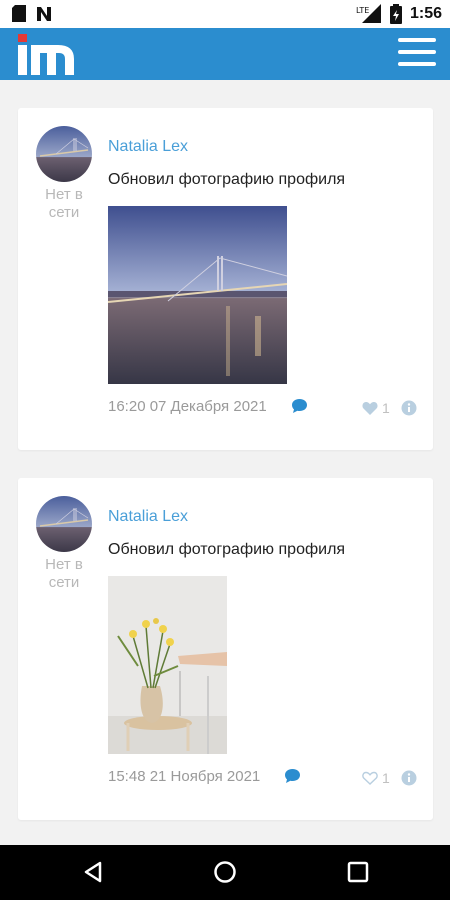 The height and width of the screenshot is (900, 450). What do you see at coordinates (197, 295) in the screenshot?
I see `bridge-photo` at bounding box center [197, 295].